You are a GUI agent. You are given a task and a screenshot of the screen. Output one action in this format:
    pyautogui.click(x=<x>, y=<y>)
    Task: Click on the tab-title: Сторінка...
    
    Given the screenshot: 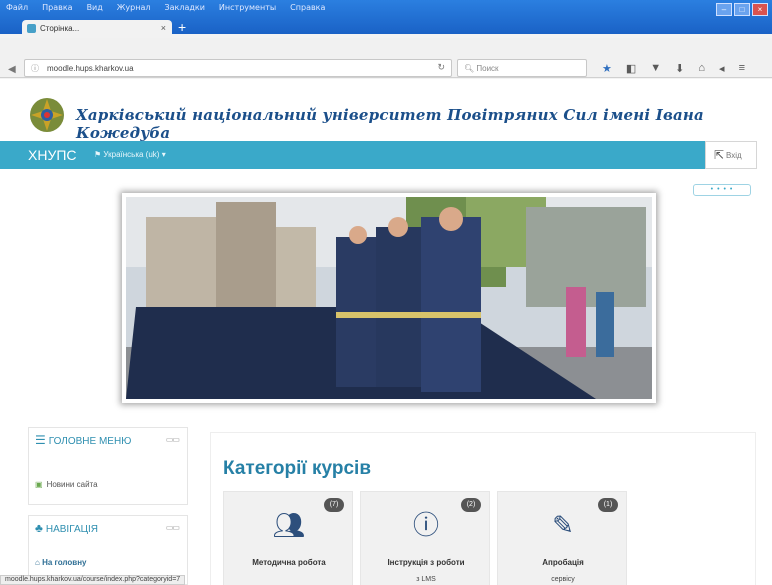 What is the action you would take?
    pyautogui.click(x=60, y=28)
    